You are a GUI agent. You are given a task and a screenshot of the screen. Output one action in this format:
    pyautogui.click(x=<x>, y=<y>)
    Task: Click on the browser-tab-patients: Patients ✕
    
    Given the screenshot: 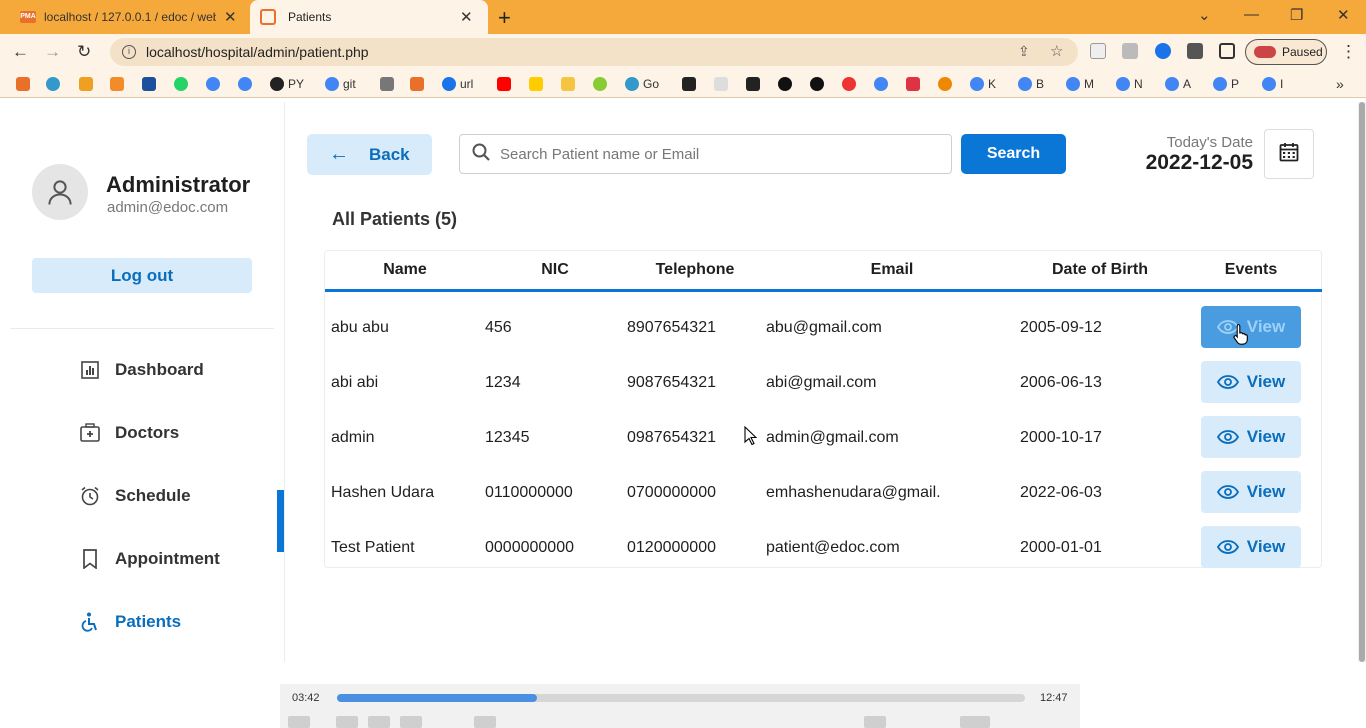 What is the action you would take?
    pyautogui.click(x=369, y=17)
    